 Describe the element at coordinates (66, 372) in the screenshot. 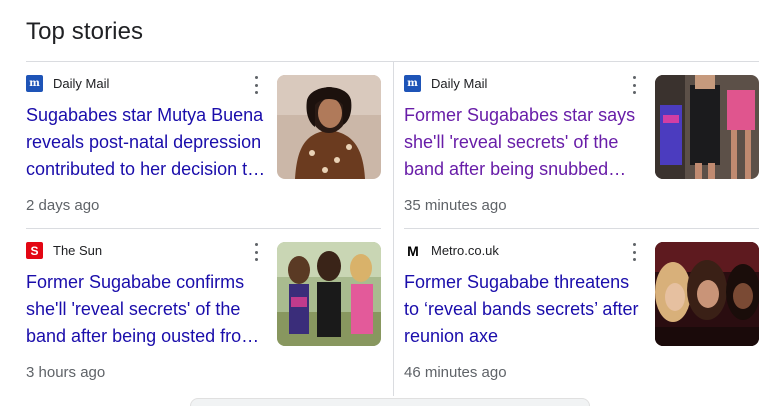

I see `story-age: 3 hours ago` at that location.